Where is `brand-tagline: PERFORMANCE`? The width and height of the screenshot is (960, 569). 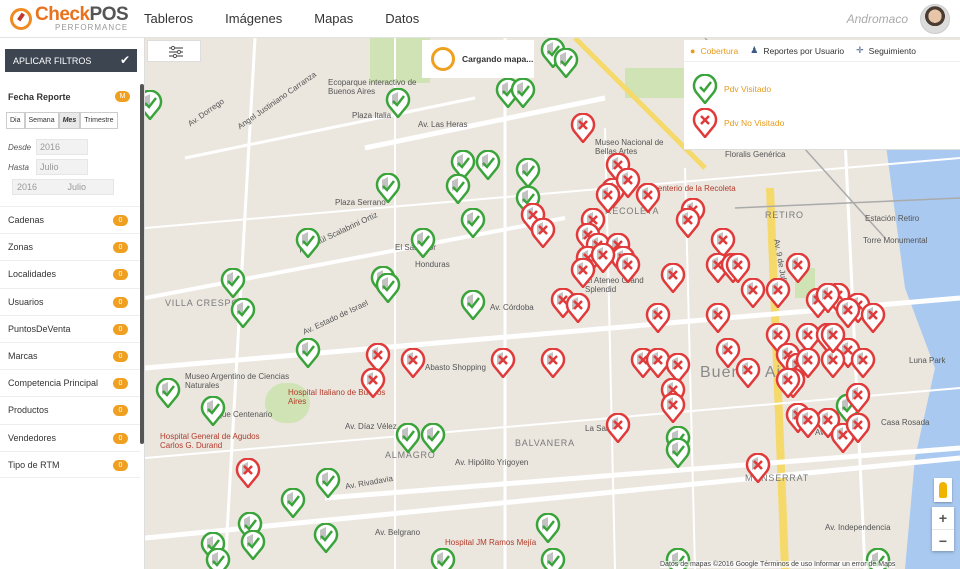
brand-tagline: PERFORMANCE is located at coordinates (92, 27).